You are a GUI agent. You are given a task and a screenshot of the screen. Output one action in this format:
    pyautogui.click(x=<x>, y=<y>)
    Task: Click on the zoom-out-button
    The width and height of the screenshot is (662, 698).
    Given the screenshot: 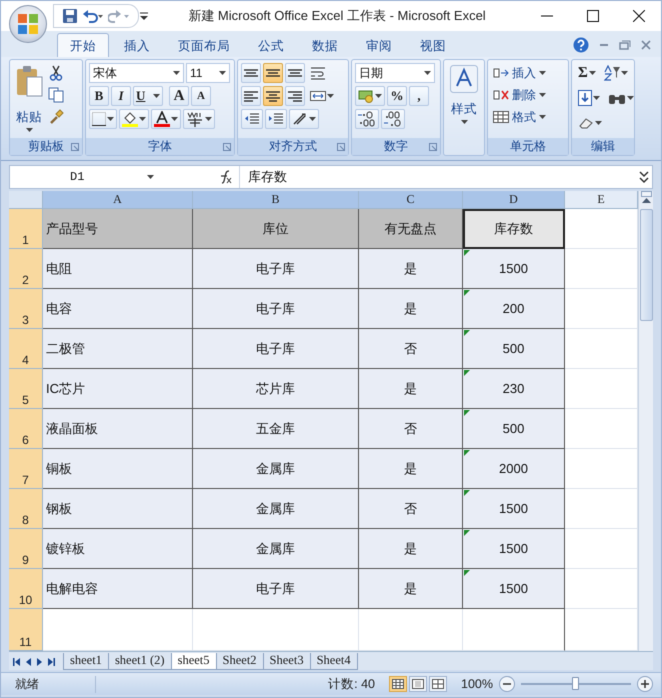 What is the action you would take?
    pyautogui.click(x=507, y=684)
    